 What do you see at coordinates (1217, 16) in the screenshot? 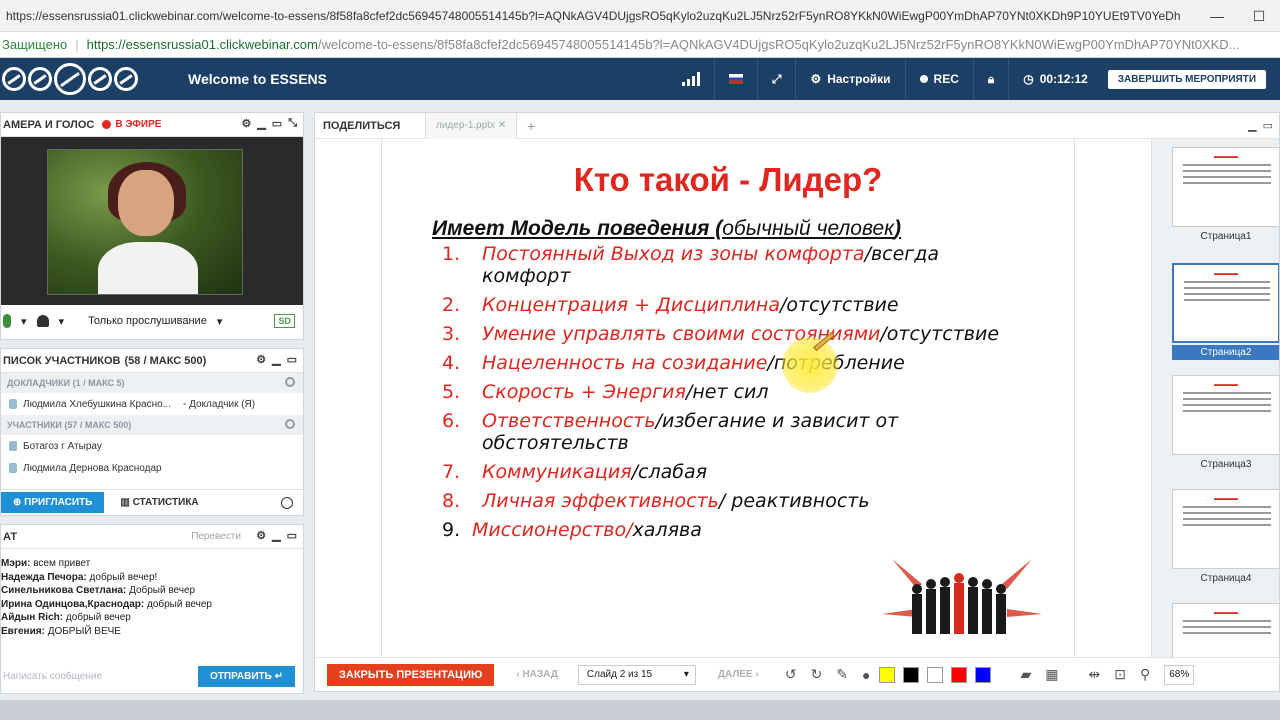
I see `minimize-icon: —` at bounding box center [1217, 16].